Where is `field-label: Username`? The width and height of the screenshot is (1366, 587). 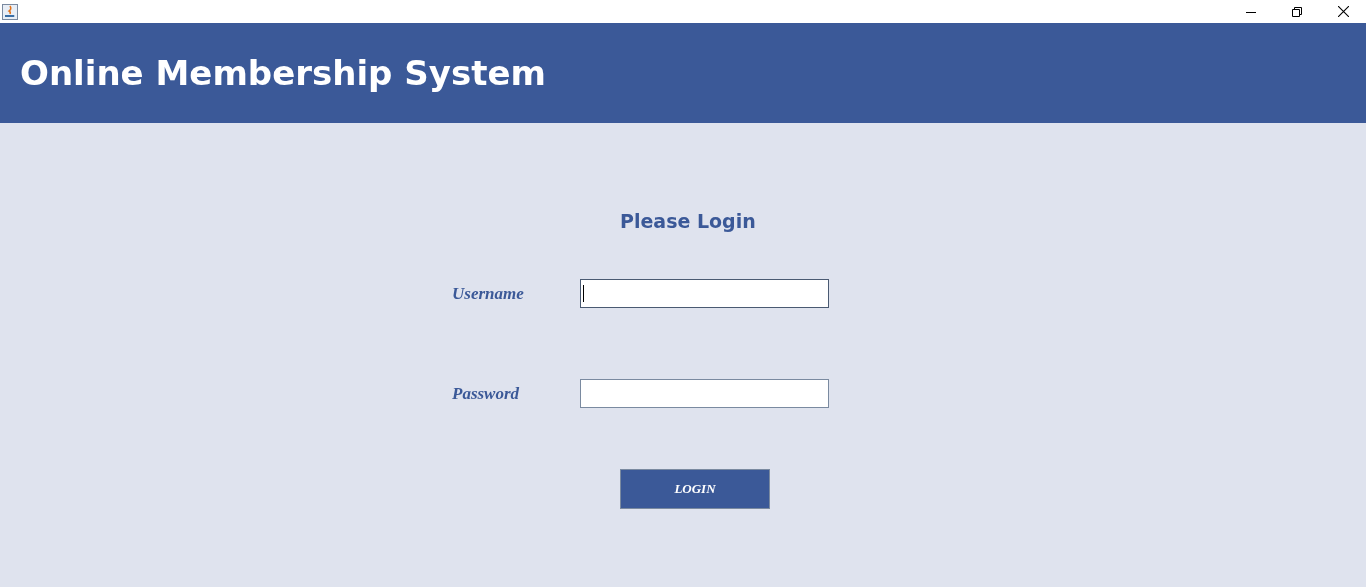 field-label: Username is located at coordinates (488, 293).